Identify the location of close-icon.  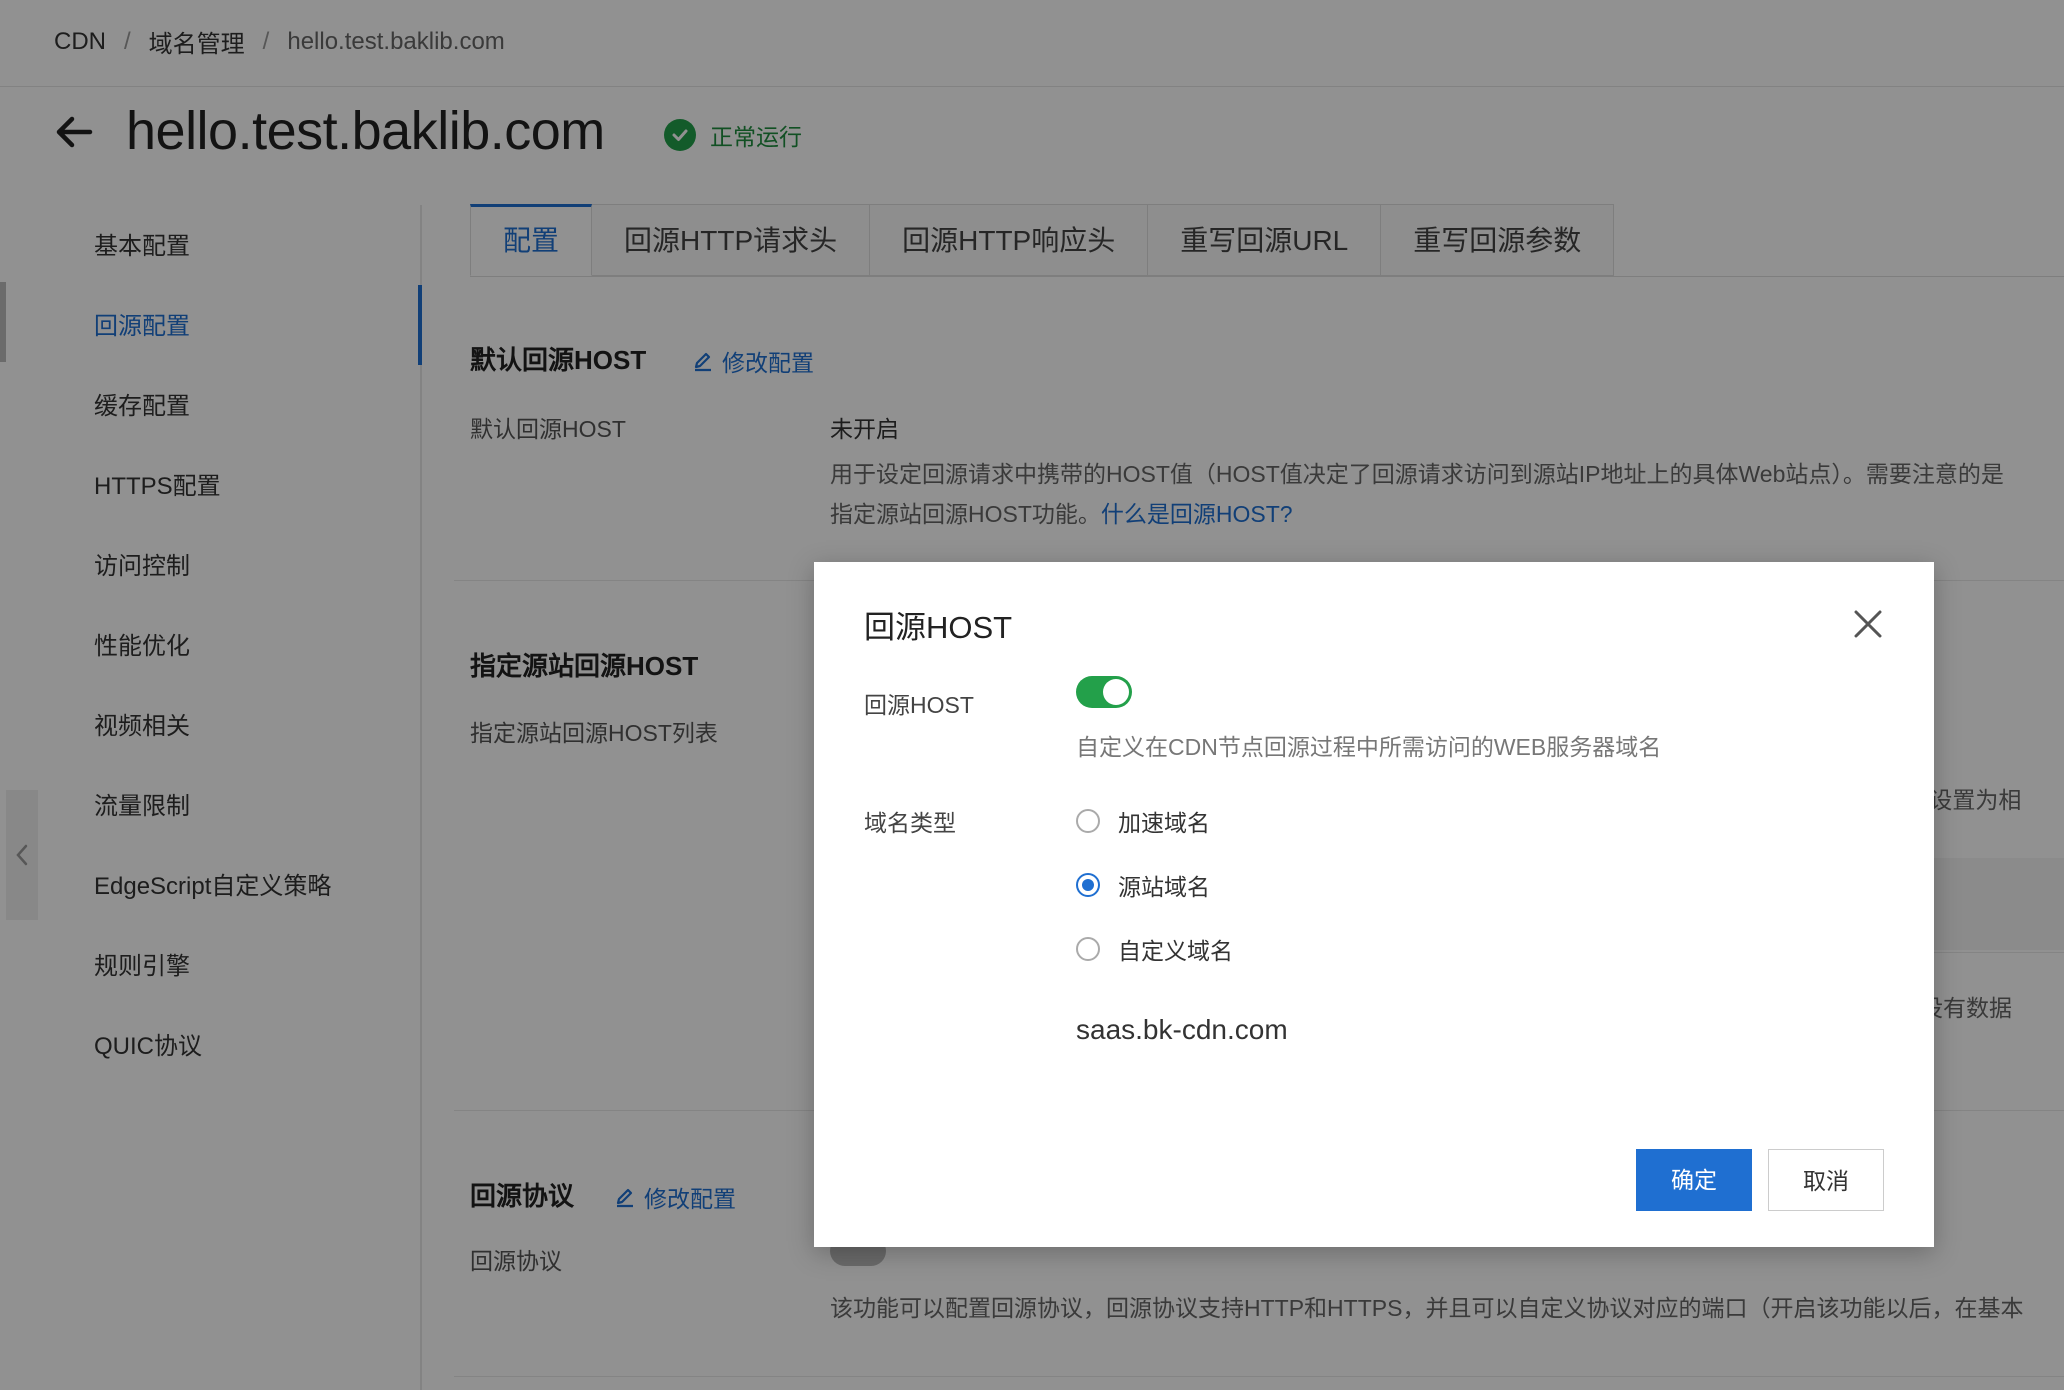
(1868, 624).